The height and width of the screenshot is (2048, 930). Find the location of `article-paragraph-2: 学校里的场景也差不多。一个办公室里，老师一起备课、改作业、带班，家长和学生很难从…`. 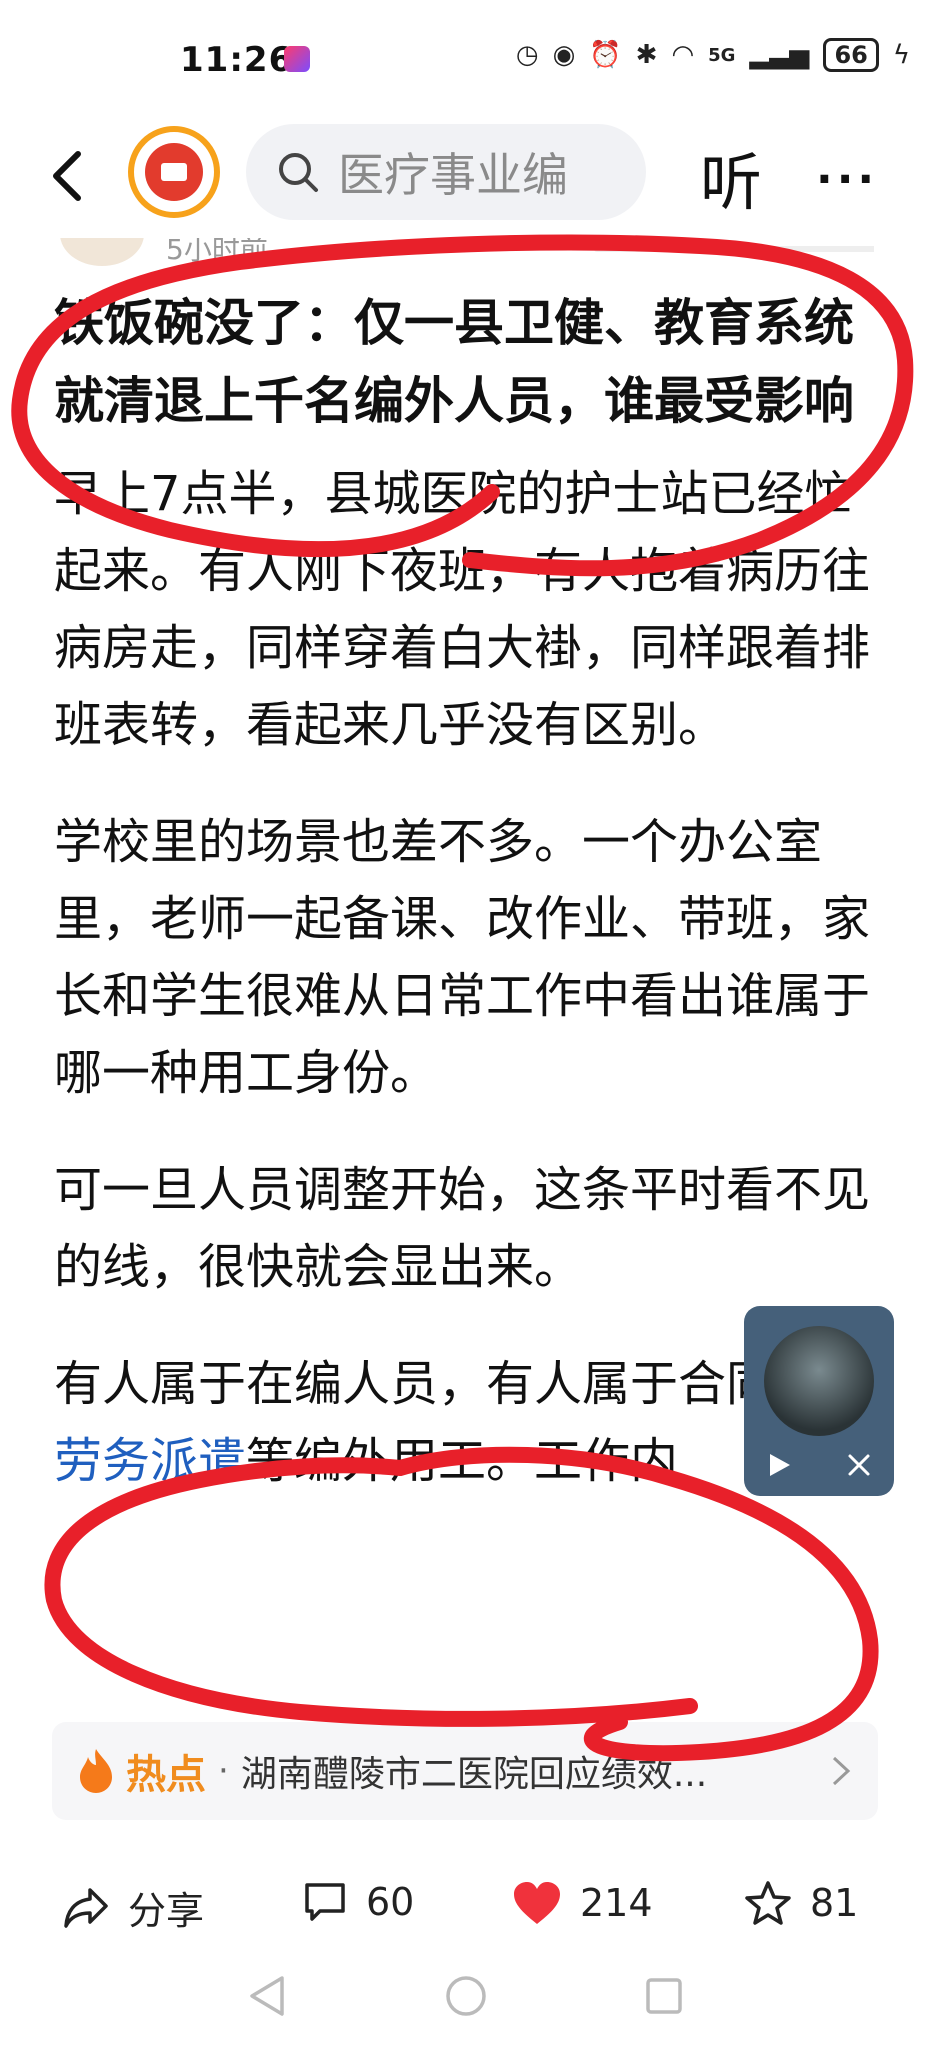

article-paragraph-2: 学校里的场景也差不多。一个办公室里，老师一起备课、改作业、带班，家长和学生很难从… is located at coordinates (462, 957).